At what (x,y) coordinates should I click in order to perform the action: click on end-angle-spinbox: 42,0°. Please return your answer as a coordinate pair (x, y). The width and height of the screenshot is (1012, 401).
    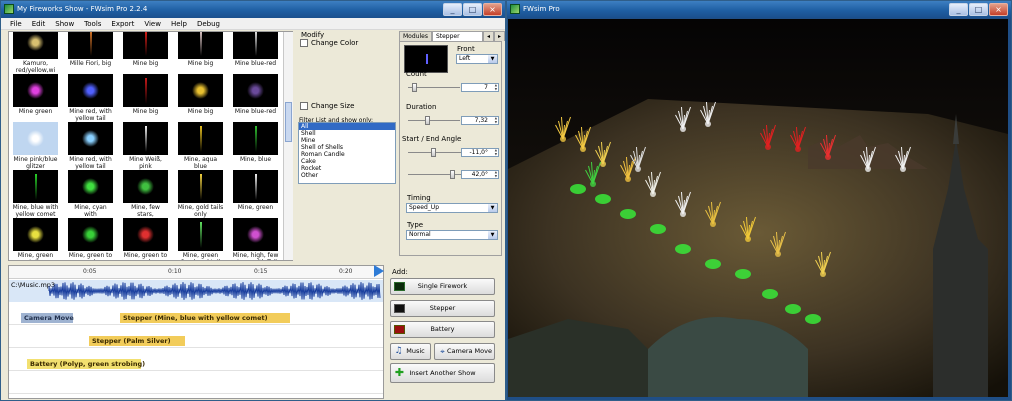
    Looking at the image, I should click on (480, 174).